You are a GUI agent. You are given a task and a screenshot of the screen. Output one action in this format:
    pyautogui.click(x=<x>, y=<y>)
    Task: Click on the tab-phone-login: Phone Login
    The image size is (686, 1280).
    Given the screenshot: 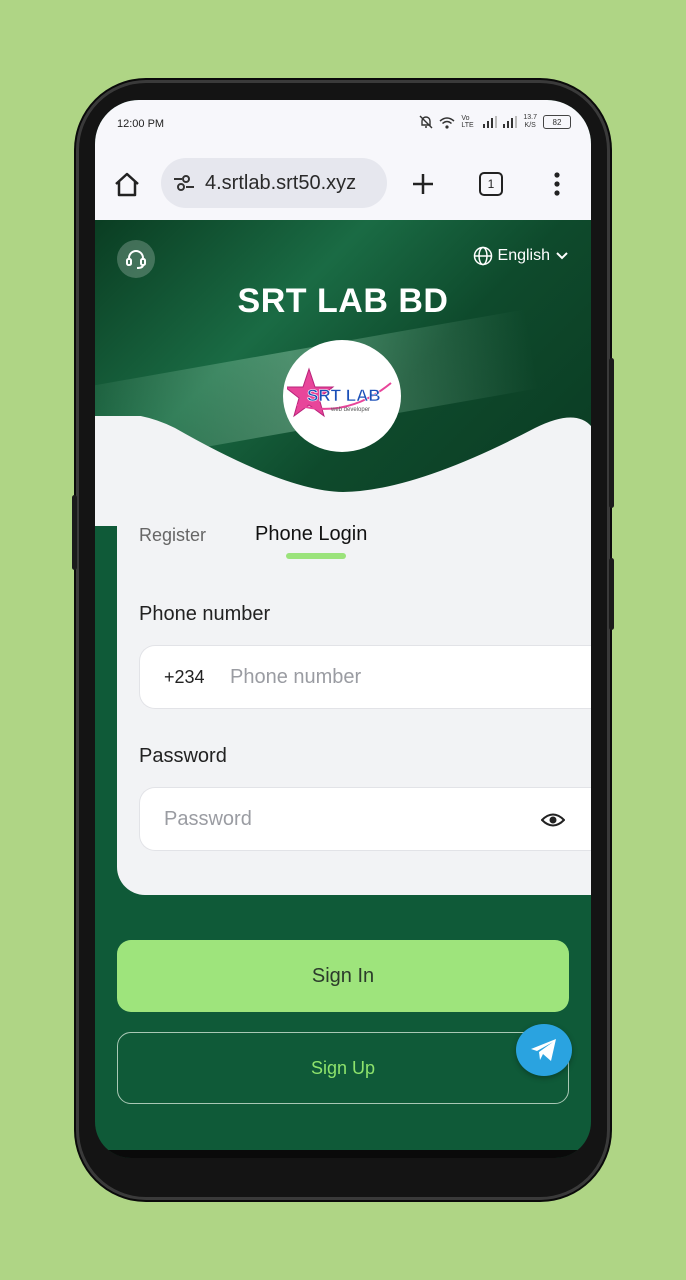 What is the action you would take?
    pyautogui.click(x=311, y=534)
    